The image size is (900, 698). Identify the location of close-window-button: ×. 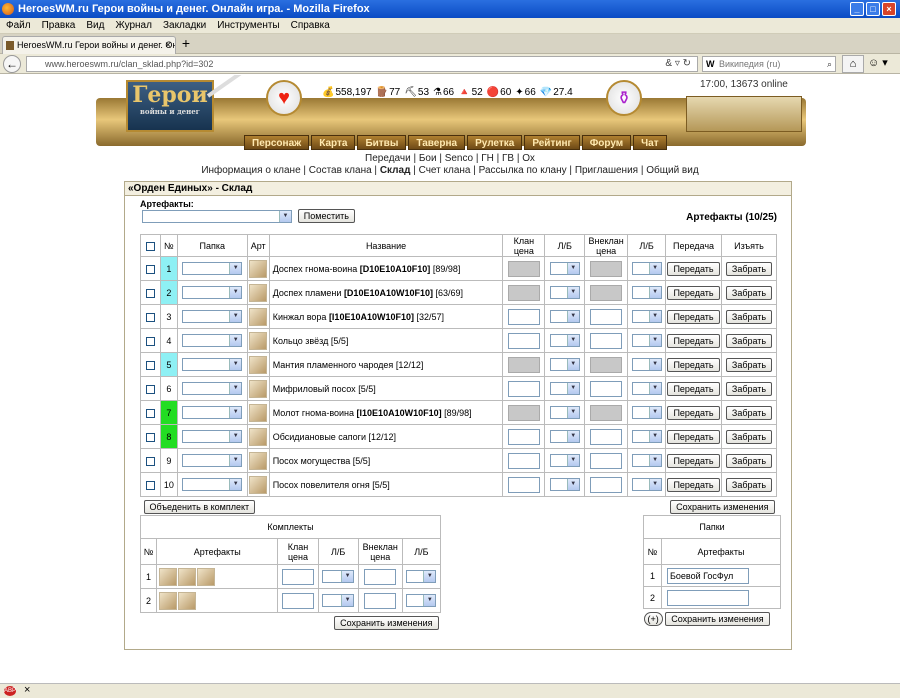
(889, 9).